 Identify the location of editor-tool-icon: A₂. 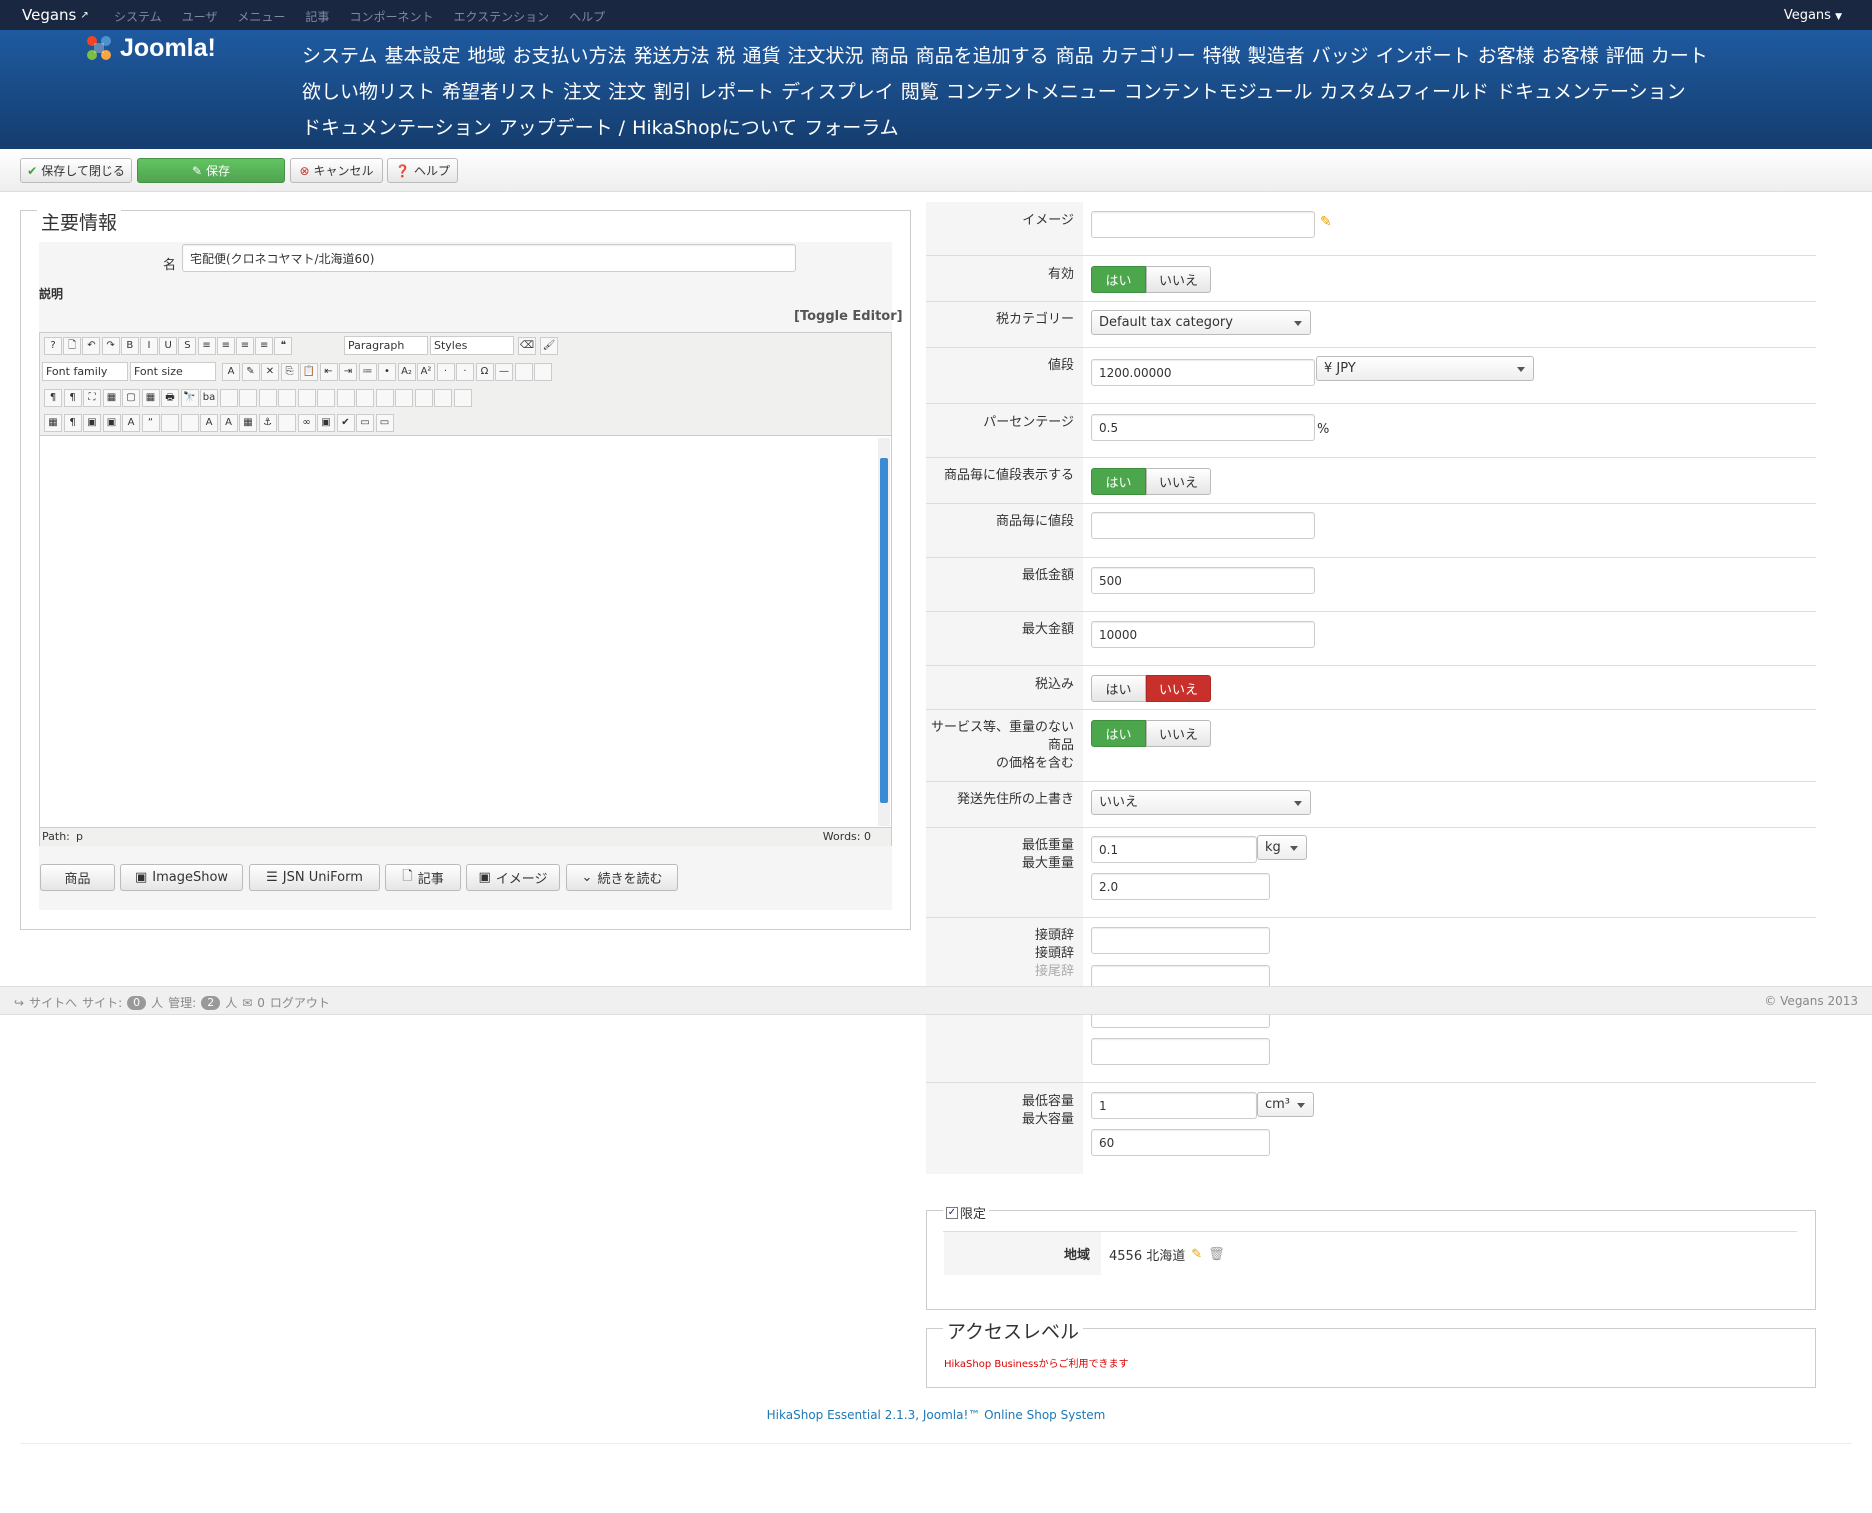
(406, 372).